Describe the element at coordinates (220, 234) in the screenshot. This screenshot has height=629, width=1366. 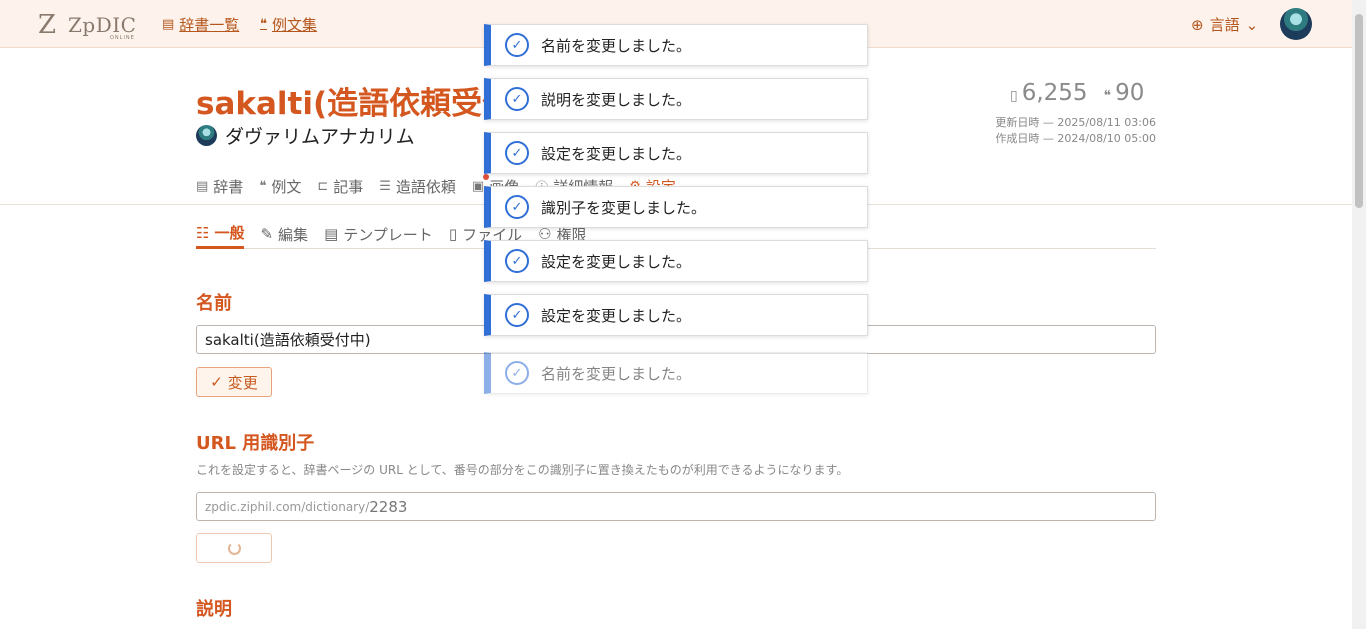
I see `subtab-general: ☷ 一般` at that location.